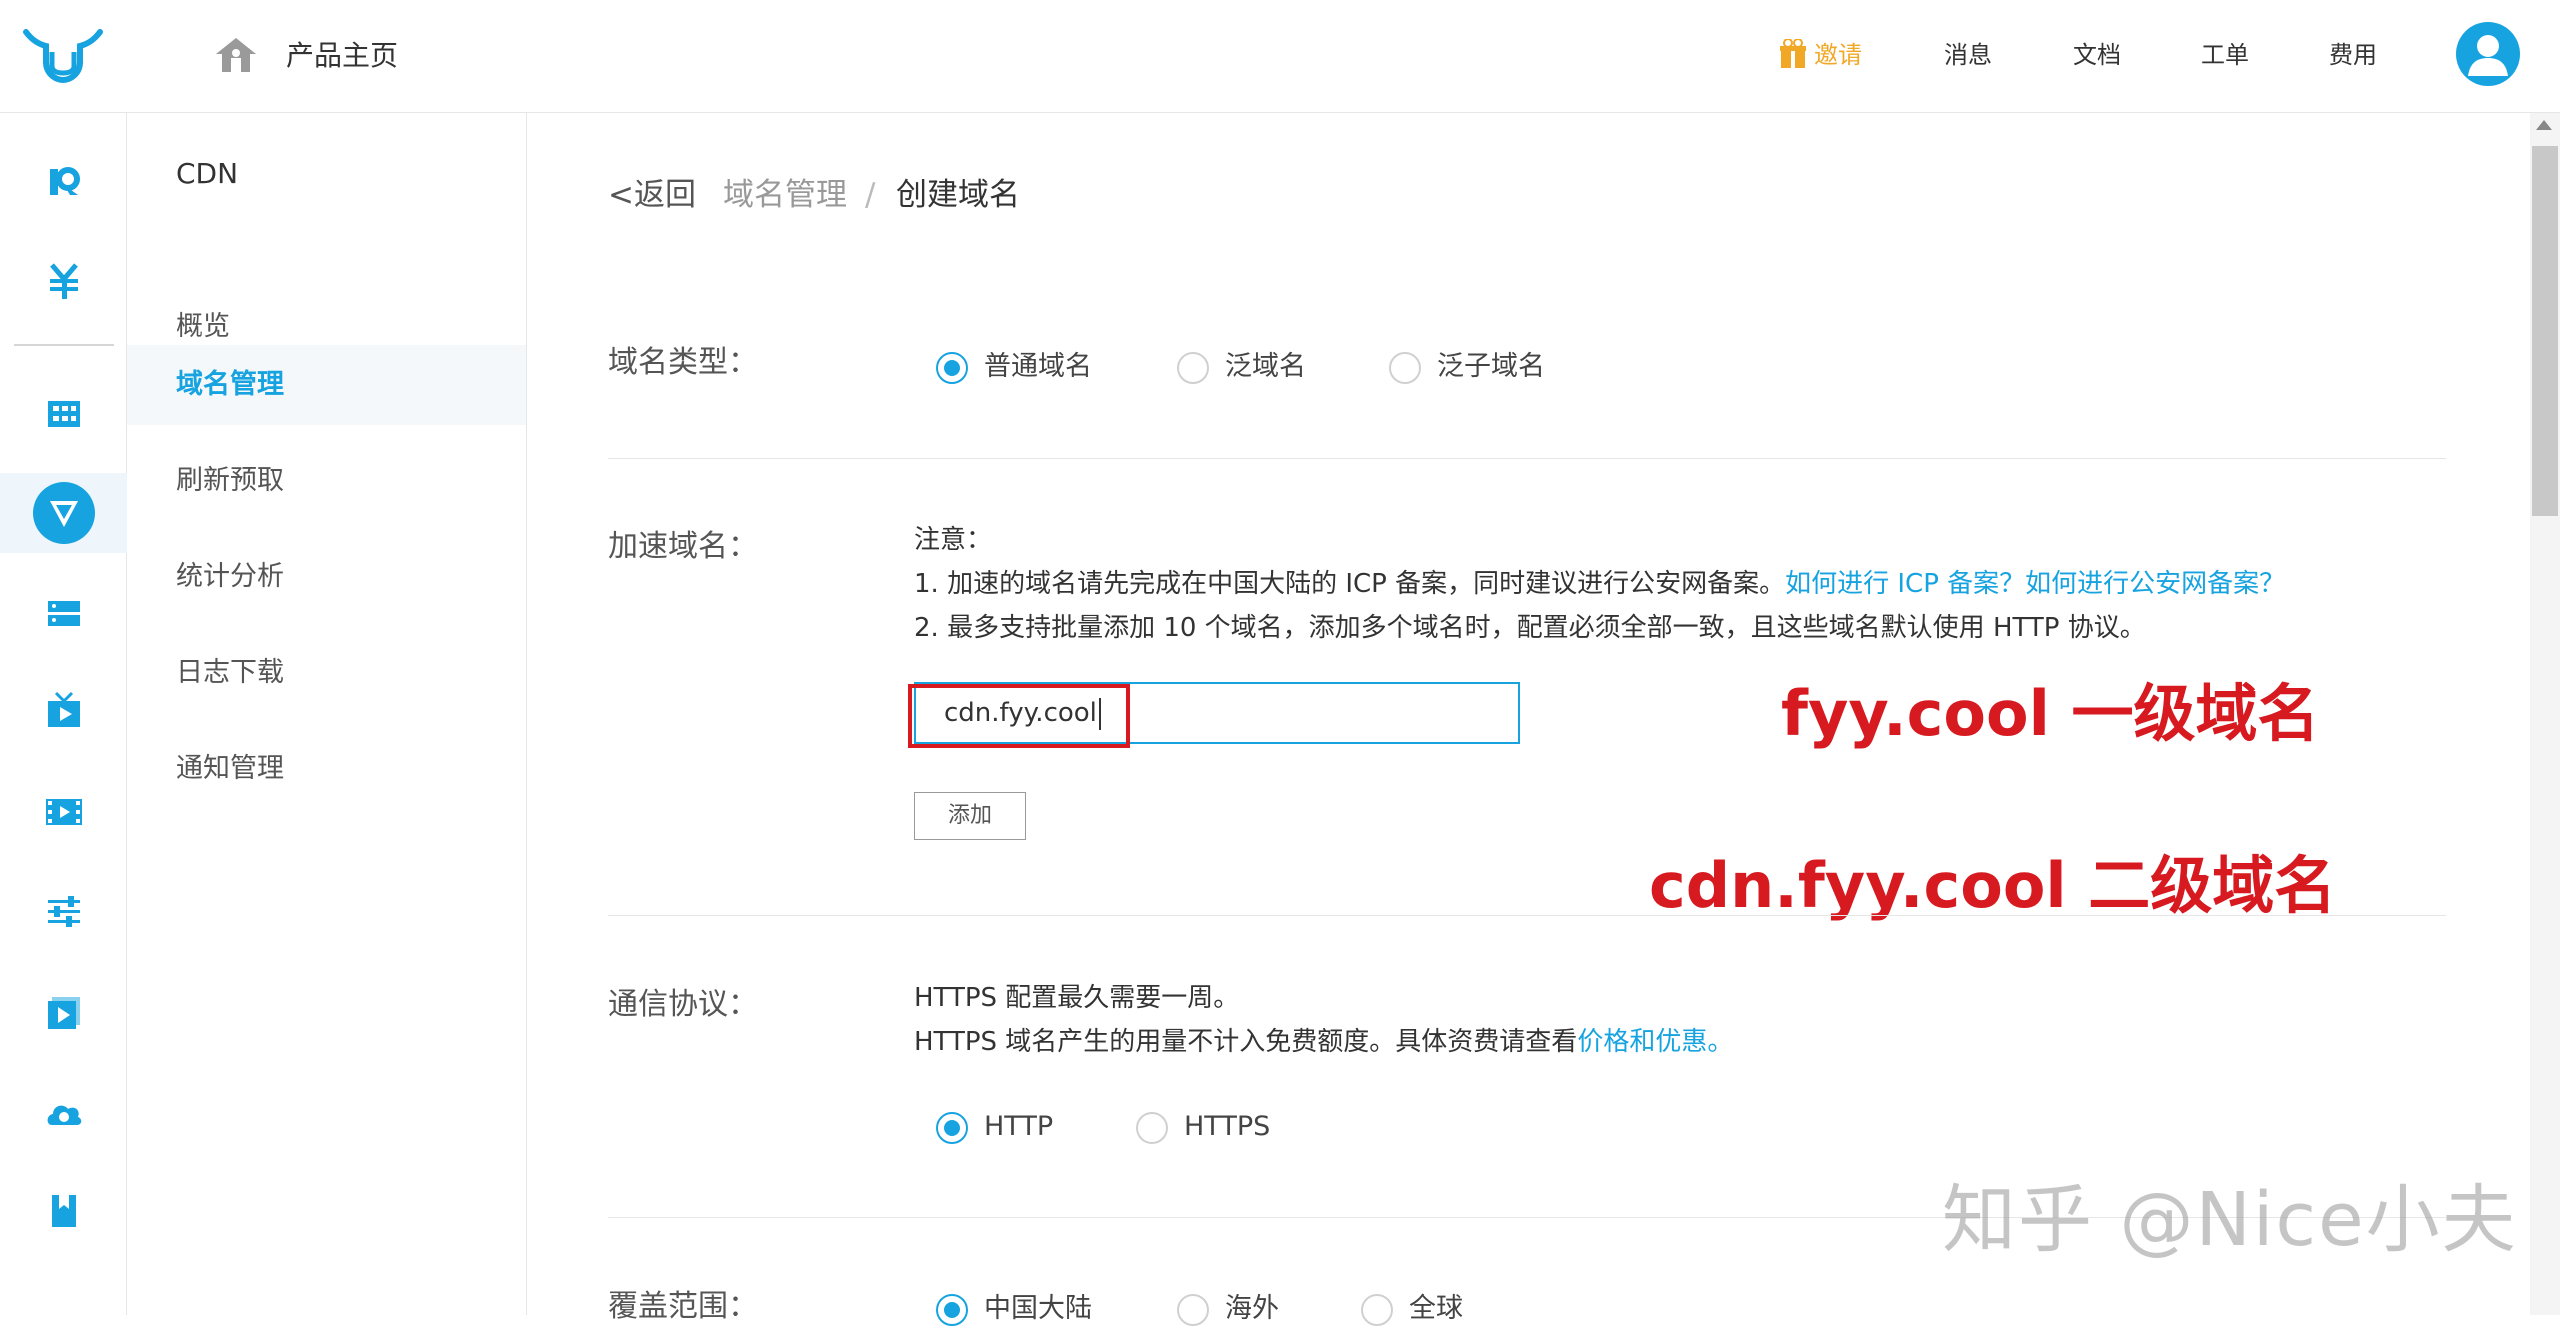 The width and height of the screenshot is (2560, 1327). I want to click on yuan-icon, so click(64, 281).